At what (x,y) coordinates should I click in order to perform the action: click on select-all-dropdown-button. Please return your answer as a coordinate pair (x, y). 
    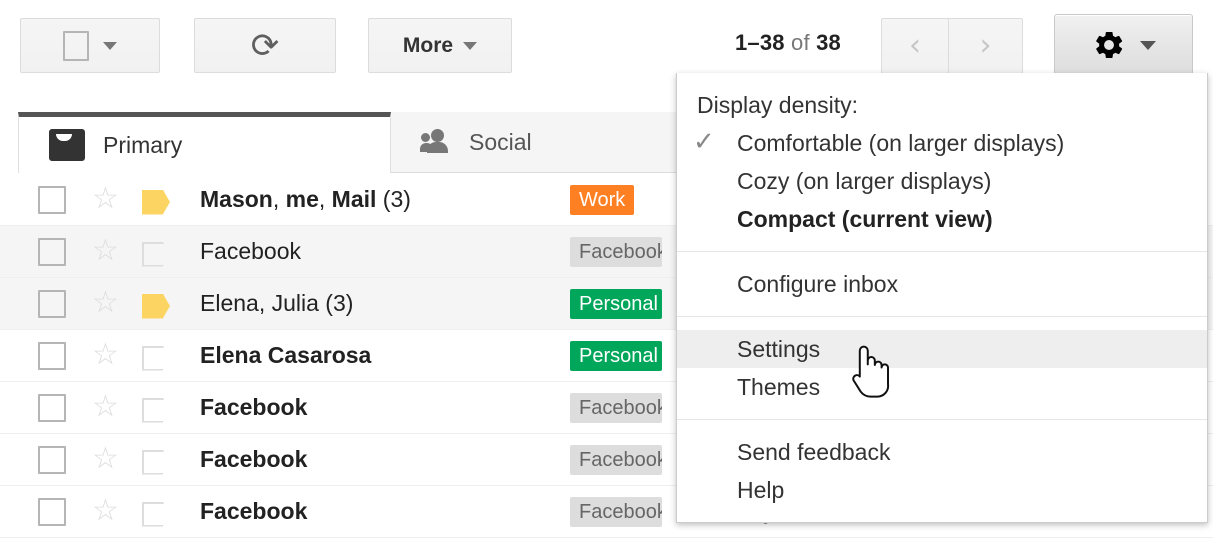
    Looking at the image, I should click on (90, 45).